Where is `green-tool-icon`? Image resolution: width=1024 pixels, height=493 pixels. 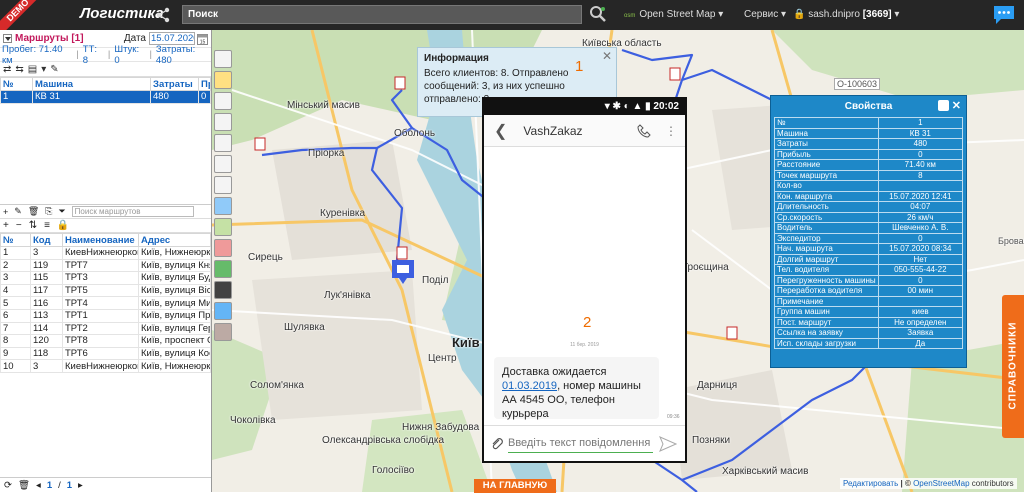
green-tool-icon is located at coordinates (223, 269).